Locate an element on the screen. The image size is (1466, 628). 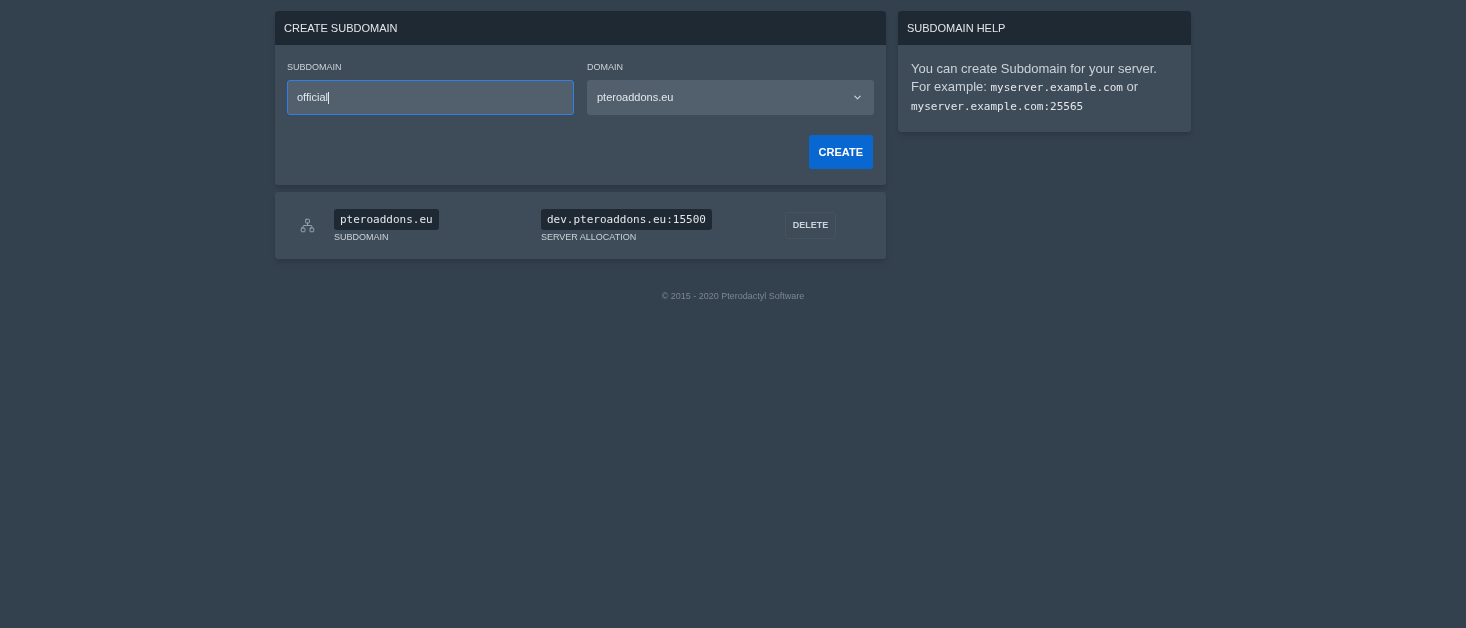
text-cursor-icon is located at coordinates (328, 97).